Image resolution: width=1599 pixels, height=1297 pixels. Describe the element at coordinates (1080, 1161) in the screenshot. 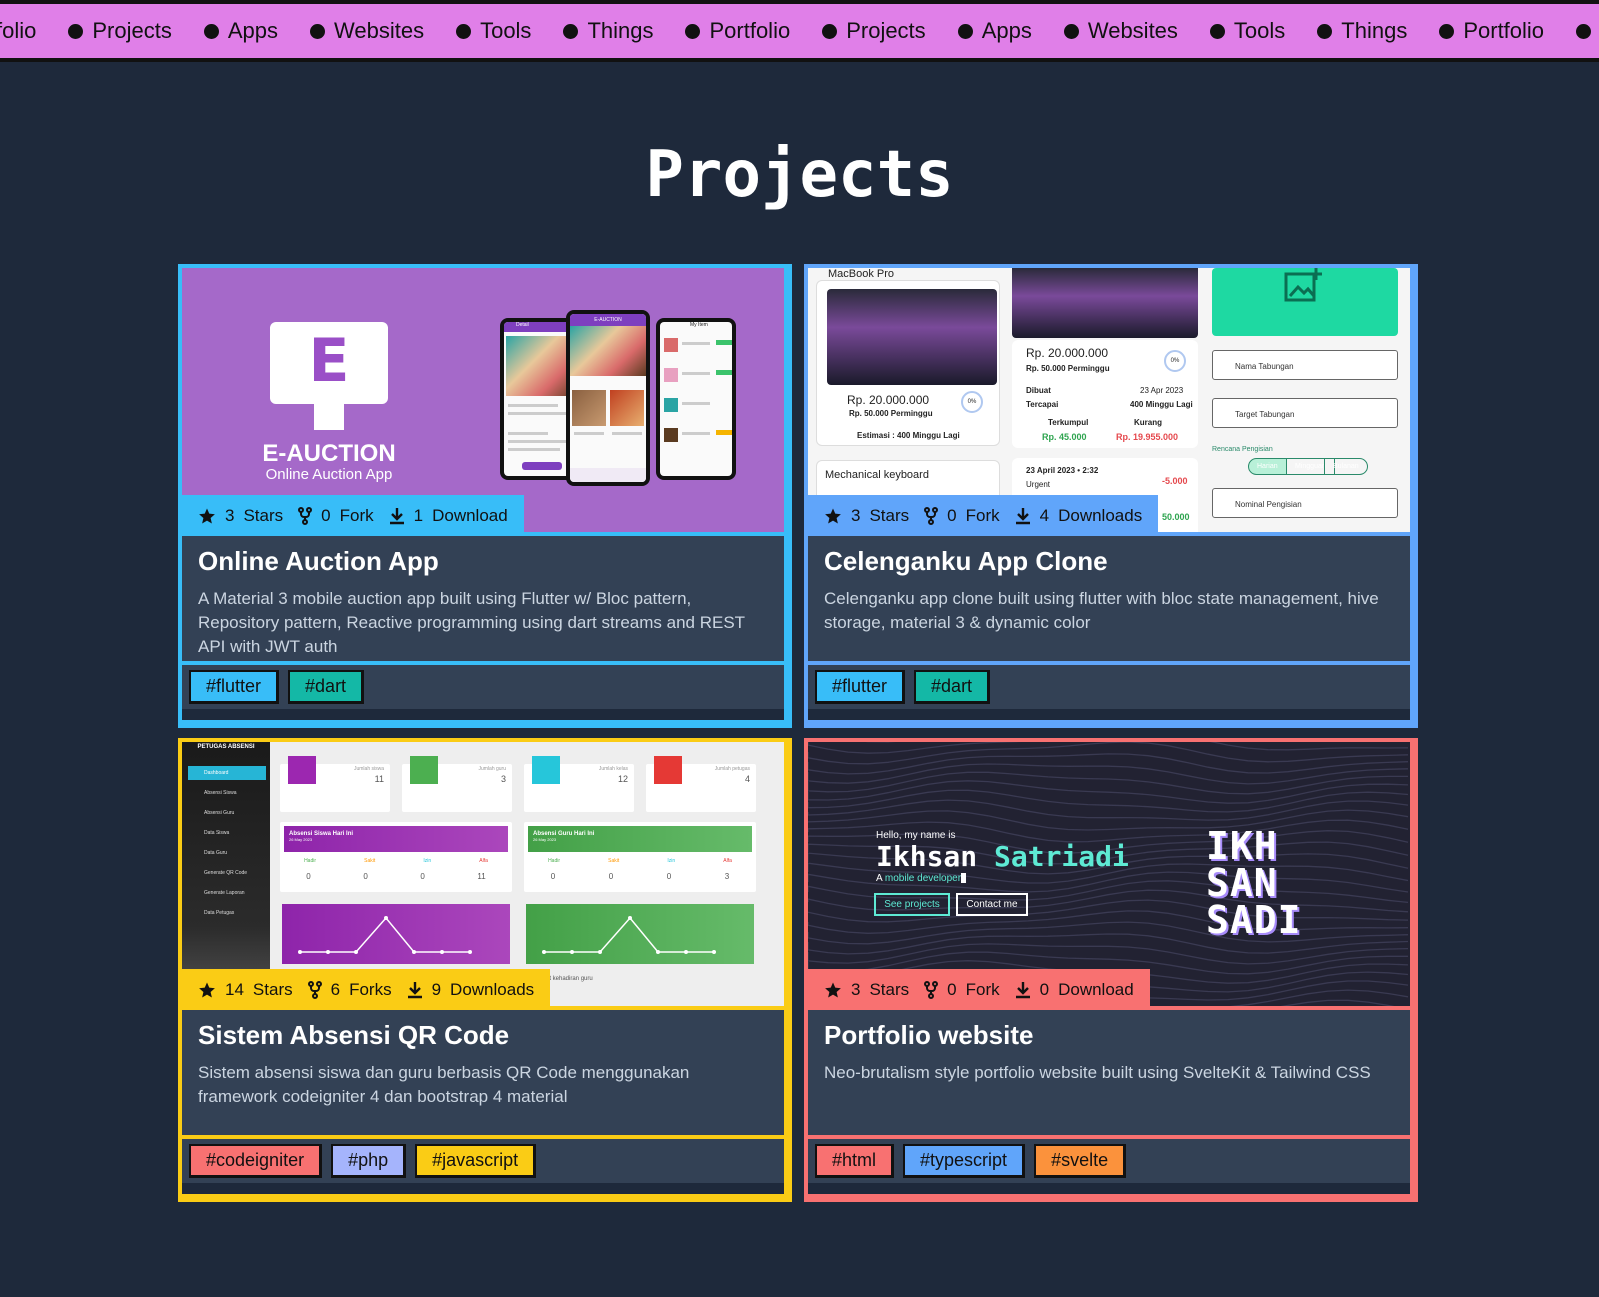

I see `tag-svelte: #svelte` at that location.